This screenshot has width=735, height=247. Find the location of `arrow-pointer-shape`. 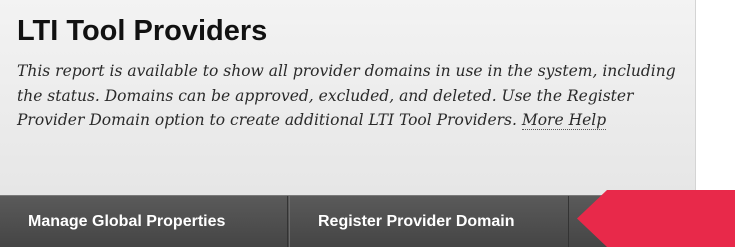

arrow-pointer-shape is located at coordinates (656, 218).